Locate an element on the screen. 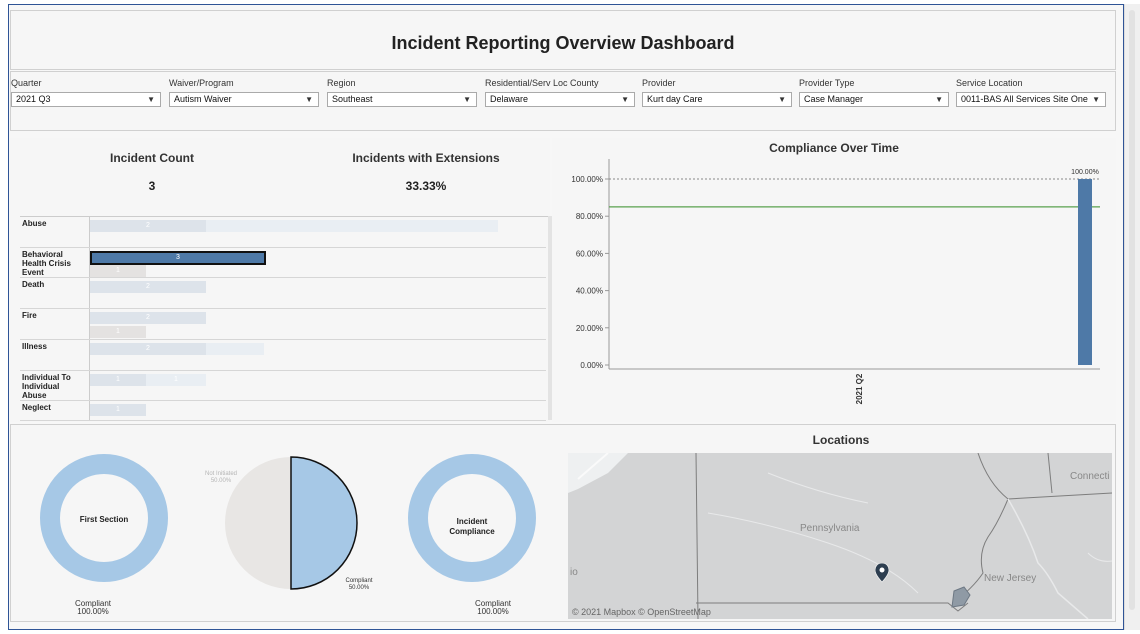 The height and width of the screenshot is (634, 1140). incident-type-label: Fire is located at coordinates (29, 315).